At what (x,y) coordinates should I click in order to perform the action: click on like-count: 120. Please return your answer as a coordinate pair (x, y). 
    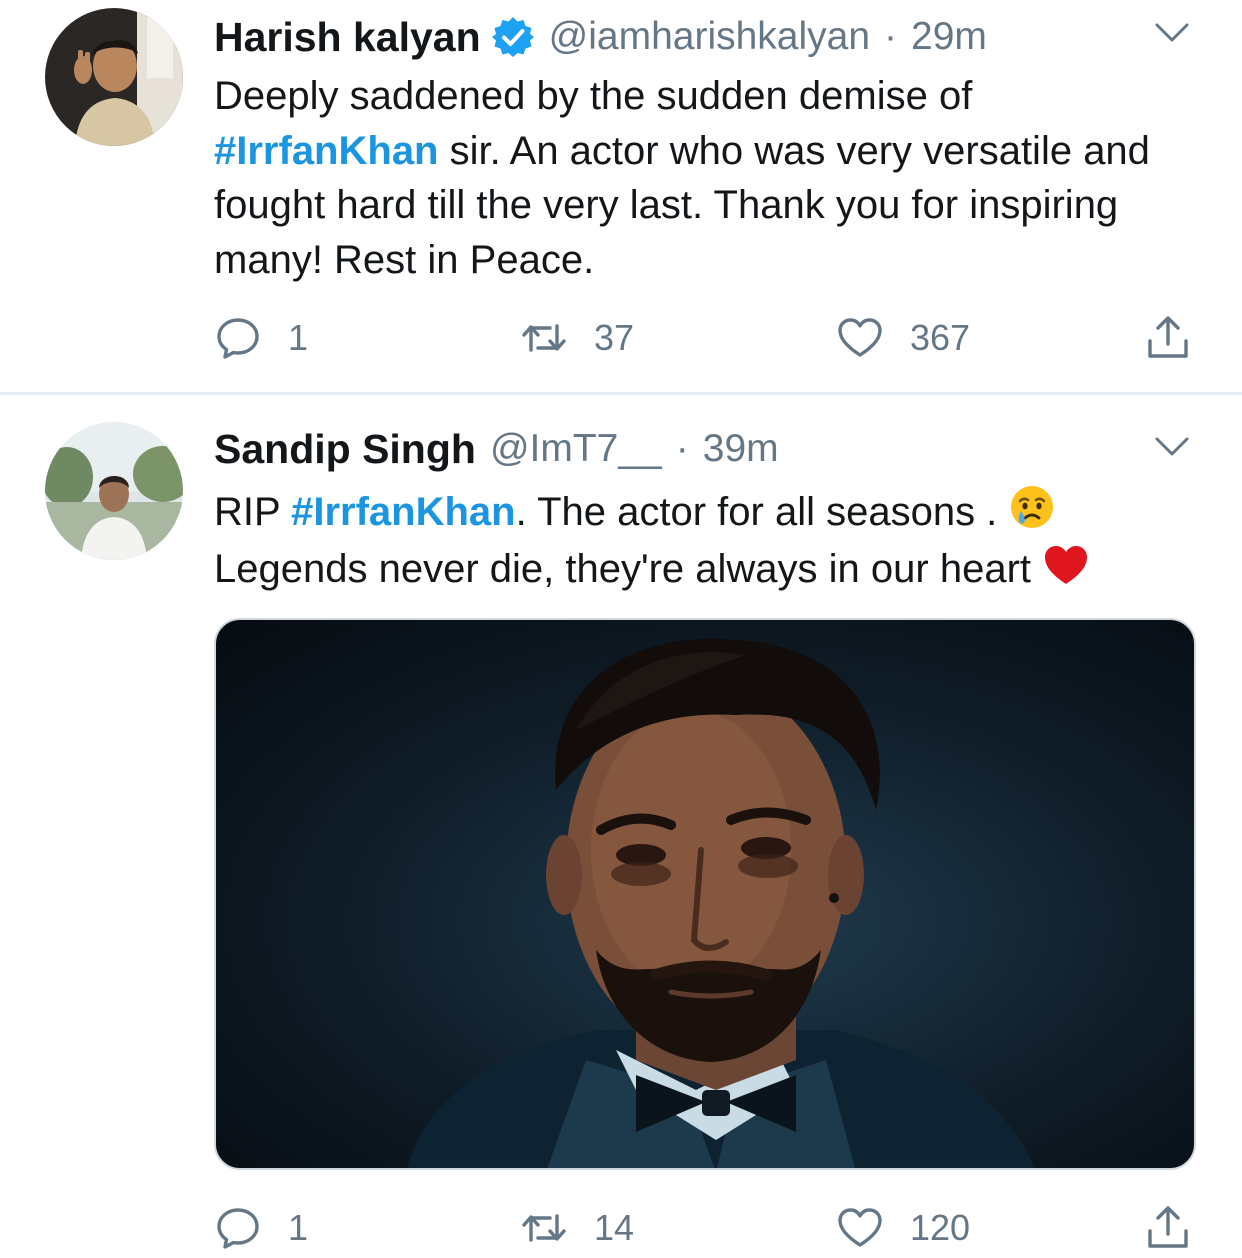
    Looking at the image, I should click on (940, 1227).